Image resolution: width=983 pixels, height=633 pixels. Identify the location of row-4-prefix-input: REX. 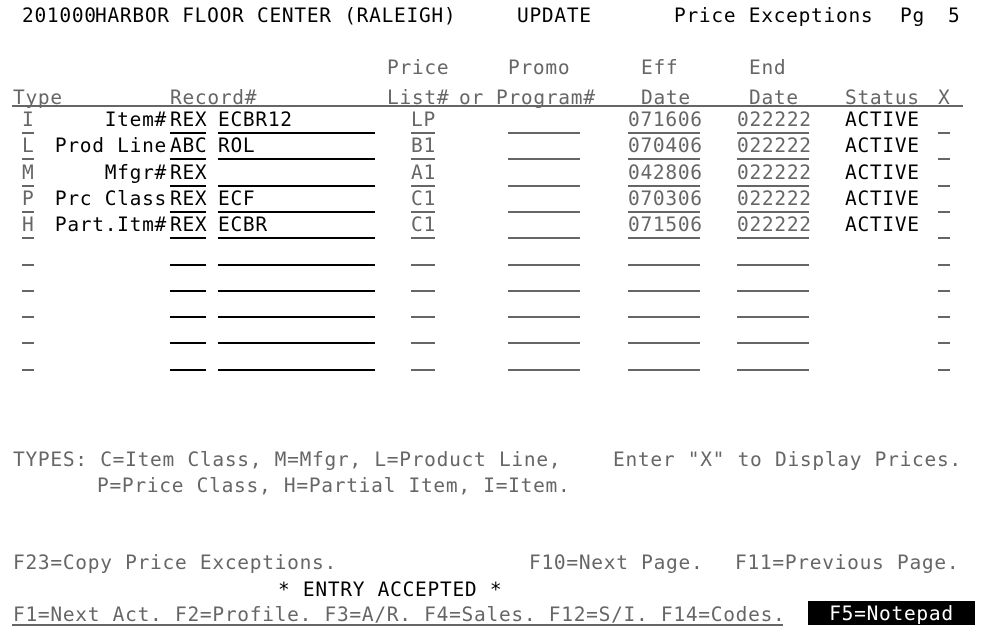
(188, 225).